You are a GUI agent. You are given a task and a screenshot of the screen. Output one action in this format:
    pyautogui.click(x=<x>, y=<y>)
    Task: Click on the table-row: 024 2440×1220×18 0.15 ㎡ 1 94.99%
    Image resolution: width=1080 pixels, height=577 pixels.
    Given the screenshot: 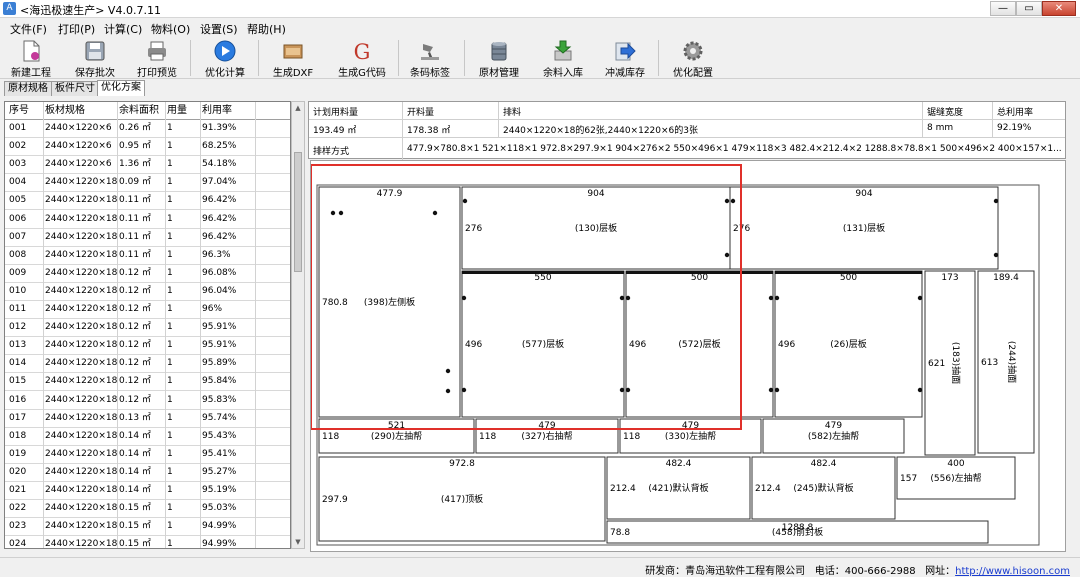 What is the action you would take?
    pyautogui.click(x=147, y=542)
    